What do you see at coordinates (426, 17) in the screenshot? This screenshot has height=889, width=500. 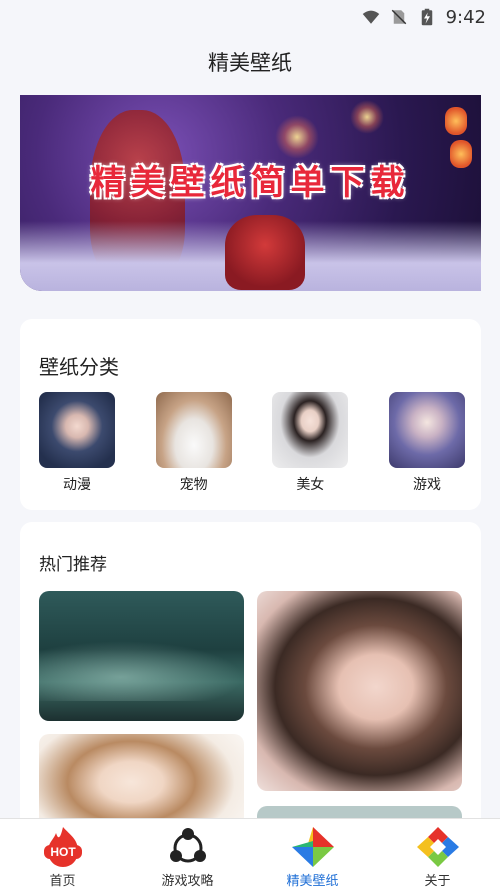 I see `battery-charging-icon` at bounding box center [426, 17].